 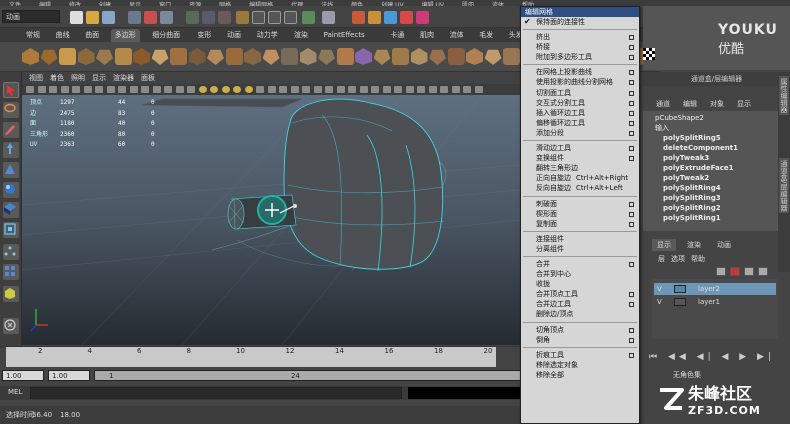 I want to click on menu-item: 合并顶点工具, so click(x=580, y=294).